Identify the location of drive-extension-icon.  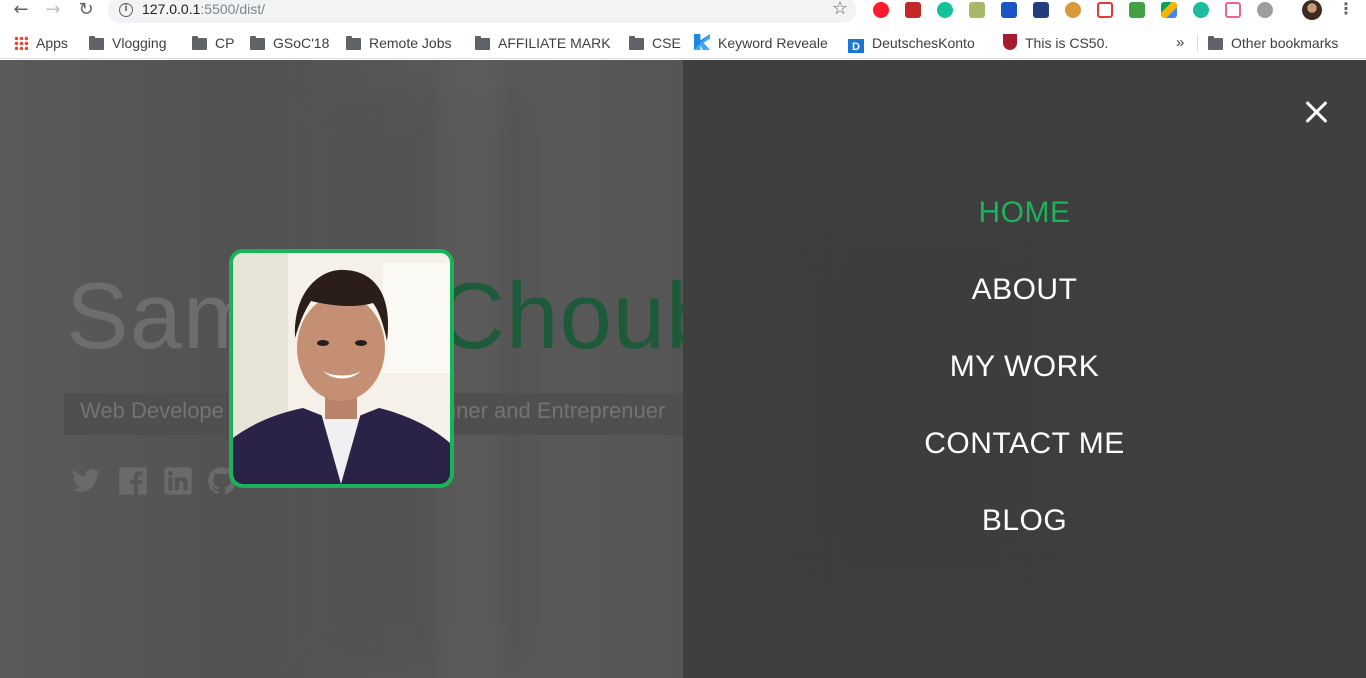
(1169, 10).